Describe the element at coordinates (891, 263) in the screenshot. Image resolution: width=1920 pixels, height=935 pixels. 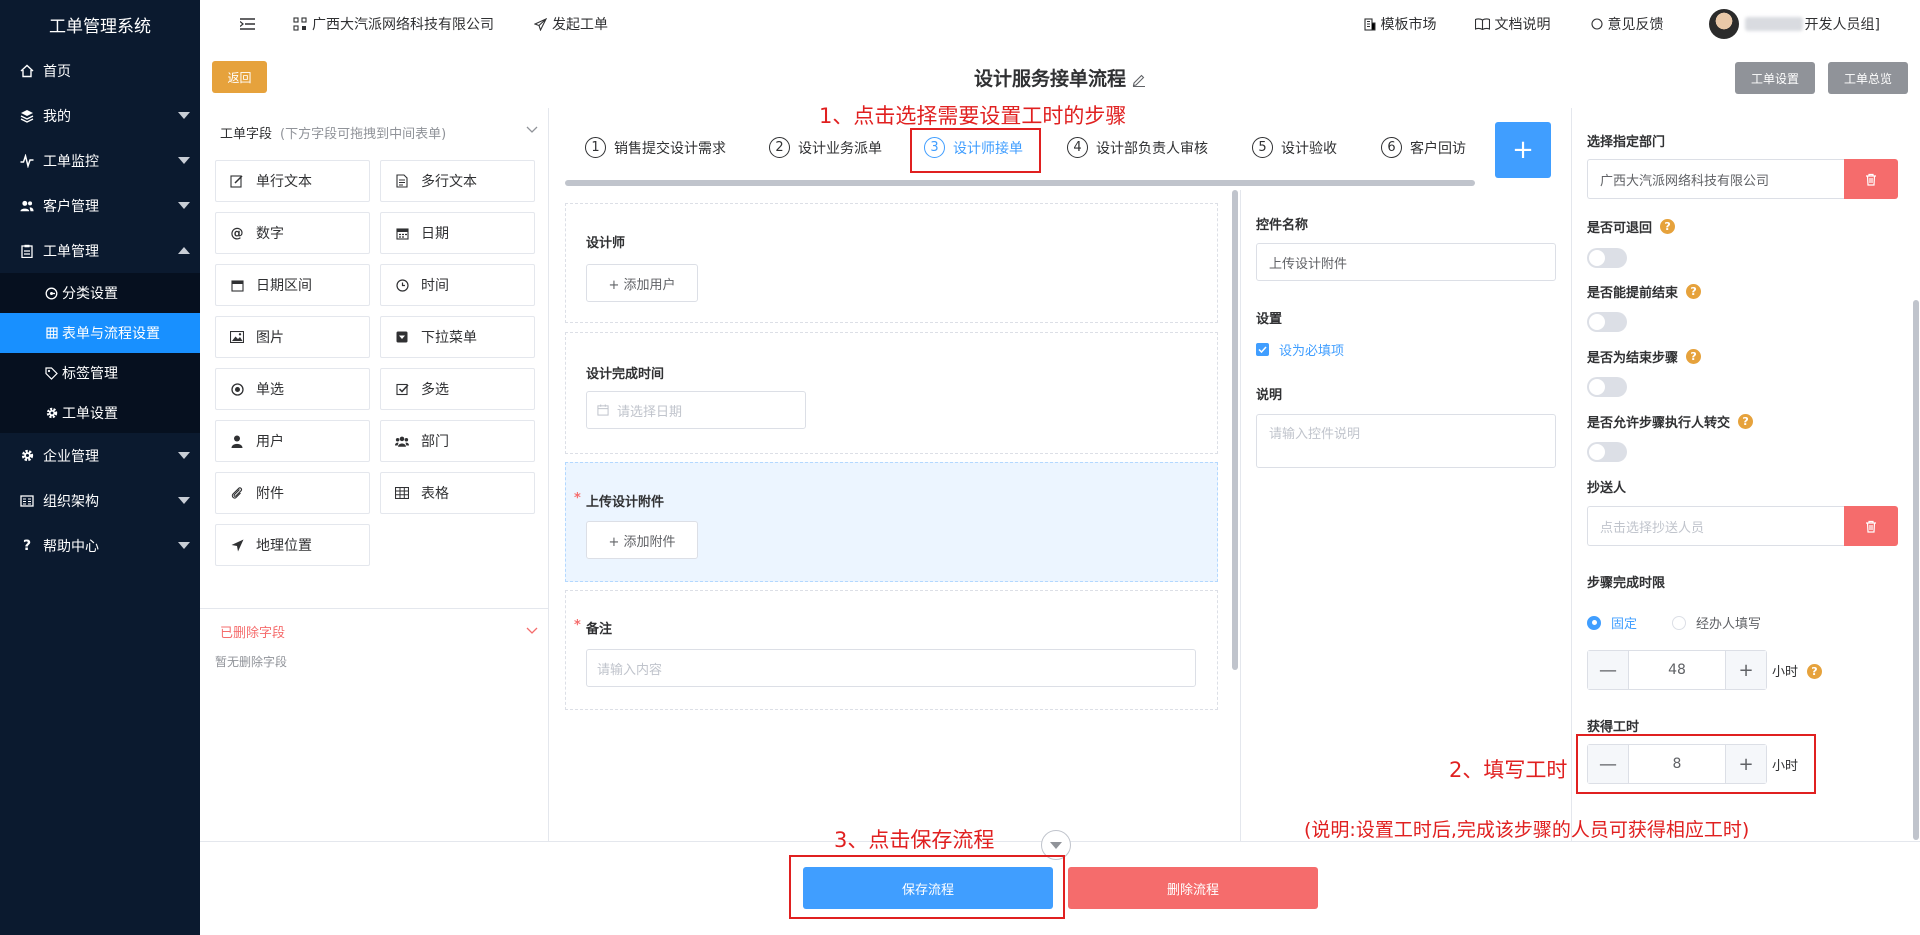
I see `form-field-designer: 设计师 + 添加用户` at that location.